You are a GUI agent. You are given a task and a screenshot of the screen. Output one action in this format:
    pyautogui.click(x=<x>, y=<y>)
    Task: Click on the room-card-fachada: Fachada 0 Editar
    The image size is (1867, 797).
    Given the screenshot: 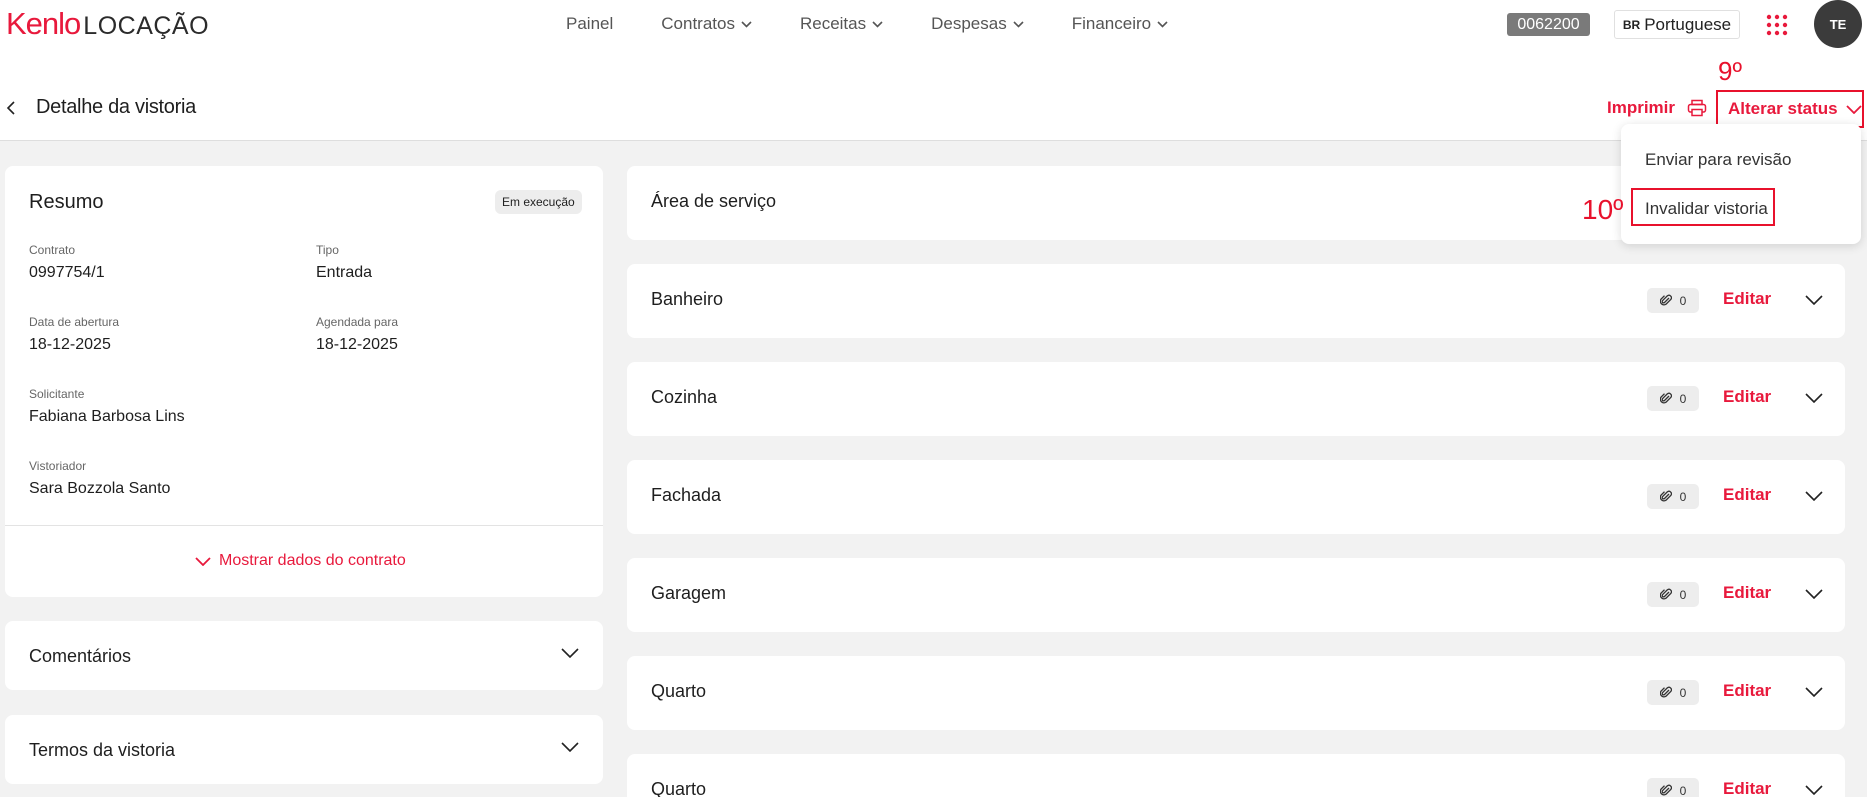 What is the action you would take?
    pyautogui.click(x=1236, y=497)
    